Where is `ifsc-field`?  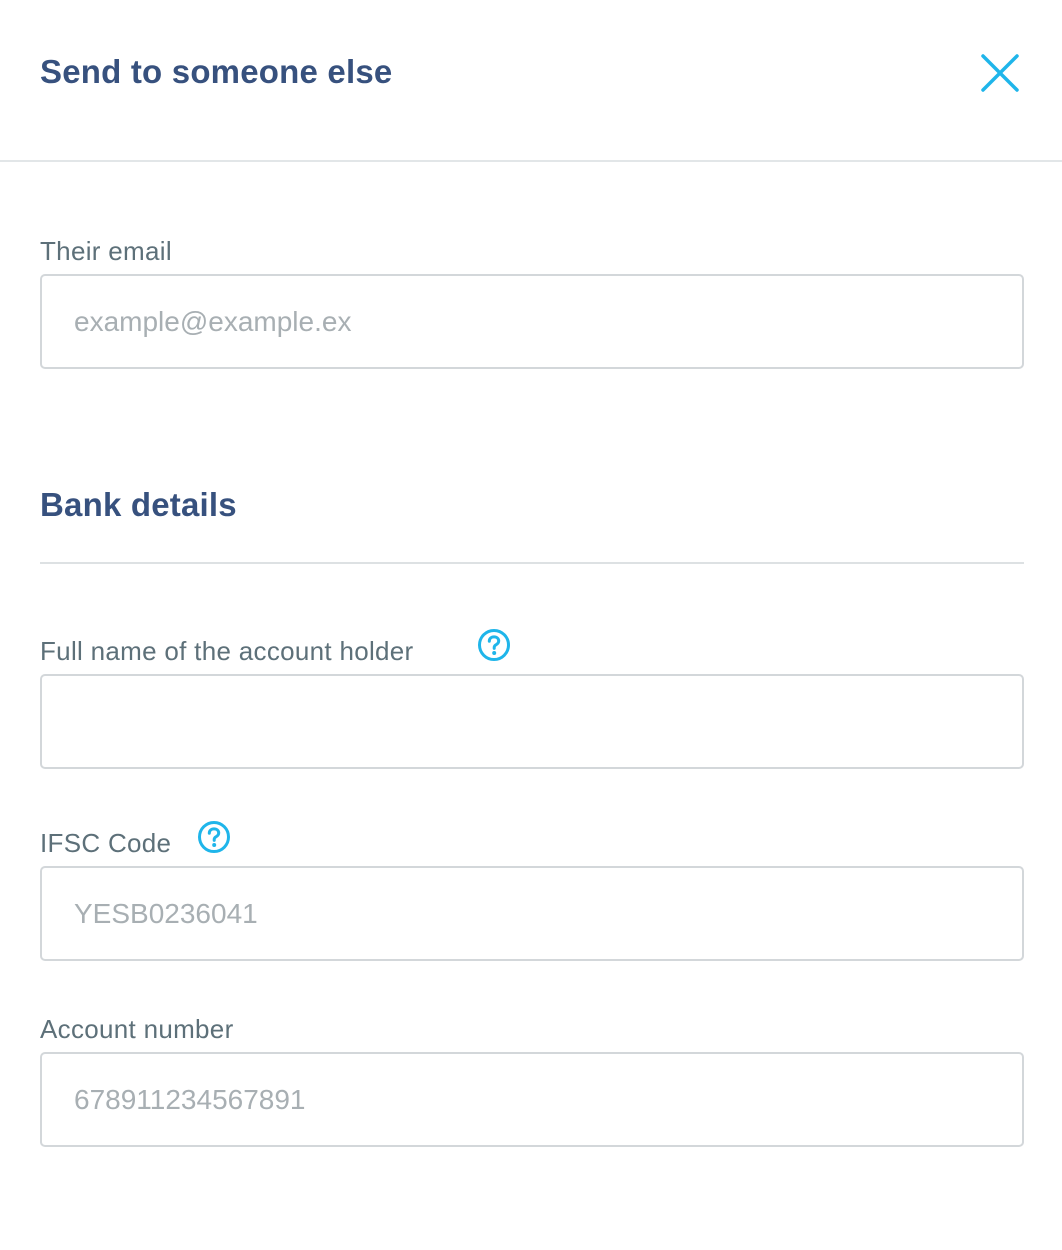
ifsc-field is located at coordinates (532, 913).